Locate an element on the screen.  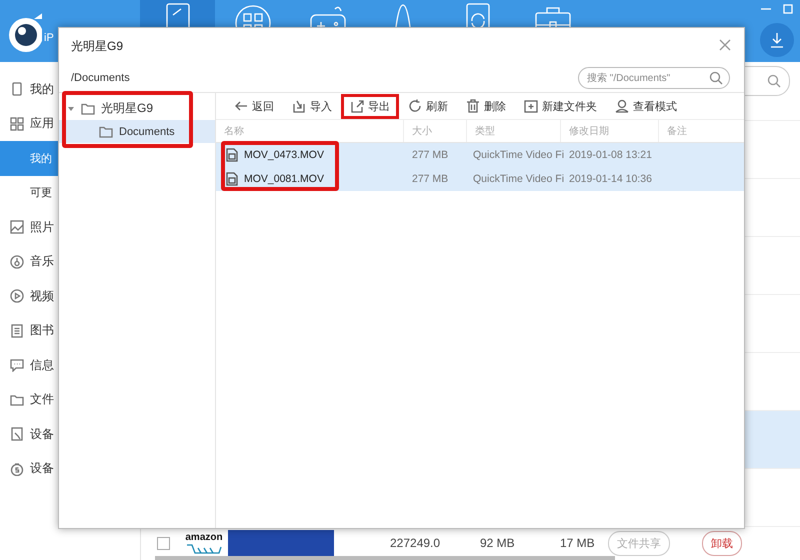
version-text: 227249.0 is located at coordinates (416, 543).